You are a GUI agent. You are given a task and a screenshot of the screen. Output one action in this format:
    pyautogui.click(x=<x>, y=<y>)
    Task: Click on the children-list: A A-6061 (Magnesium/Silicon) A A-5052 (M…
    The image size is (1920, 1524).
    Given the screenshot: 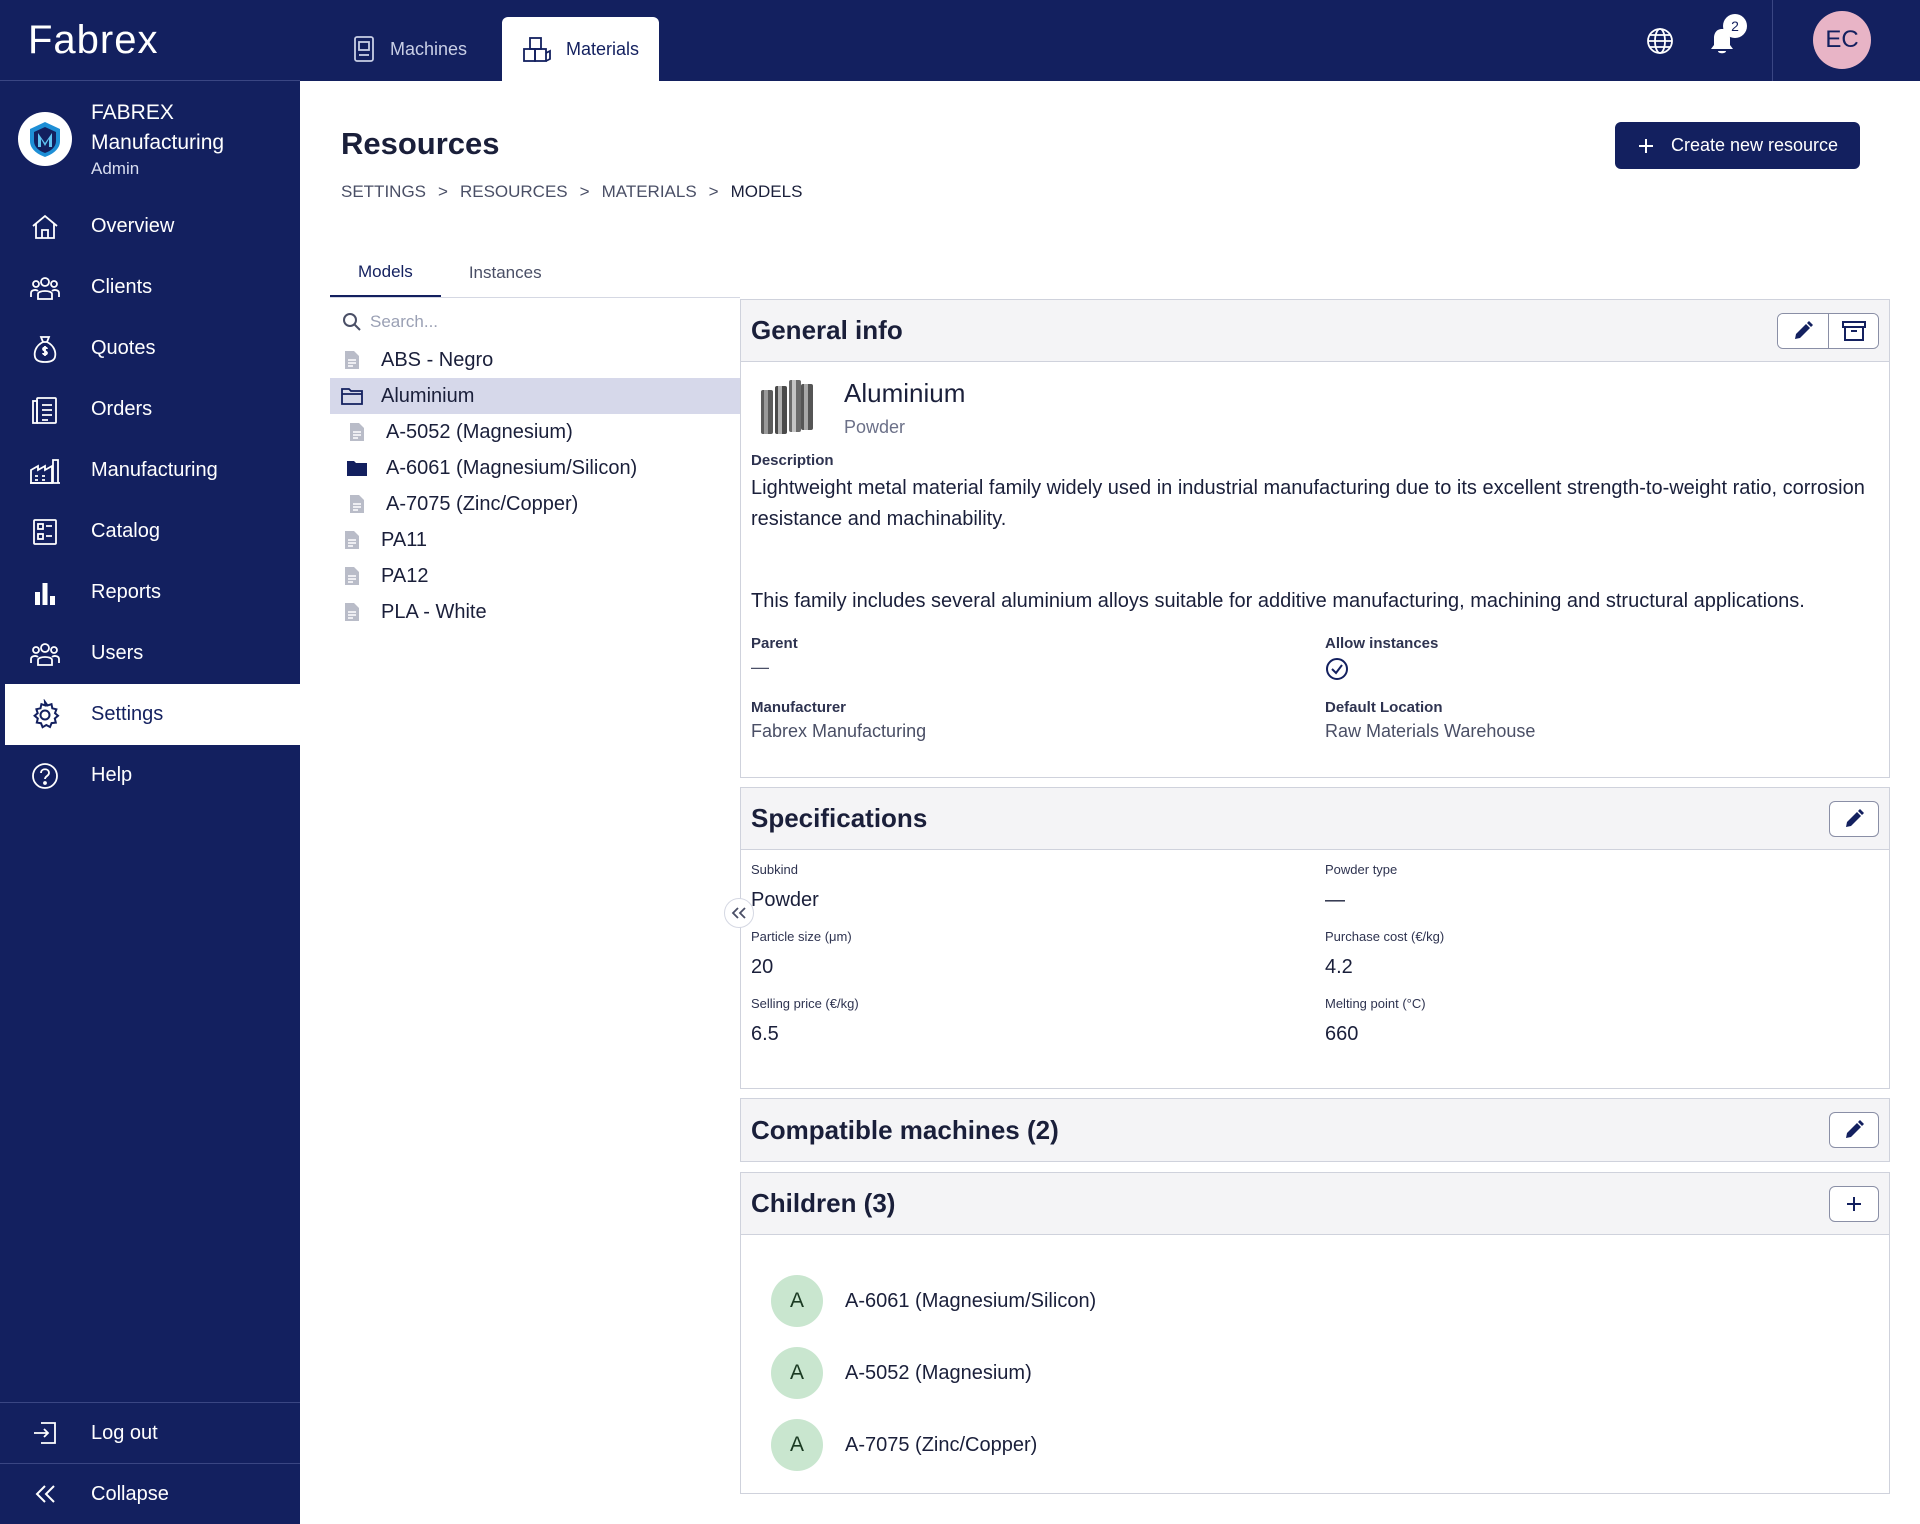 What is the action you would take?
    pyautogui.click(x=1315, y=1368)
    